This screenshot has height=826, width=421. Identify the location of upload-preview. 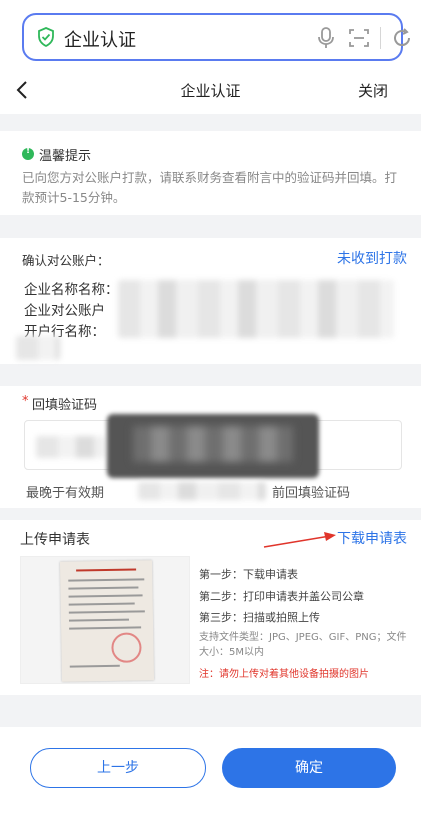
(105, 620).